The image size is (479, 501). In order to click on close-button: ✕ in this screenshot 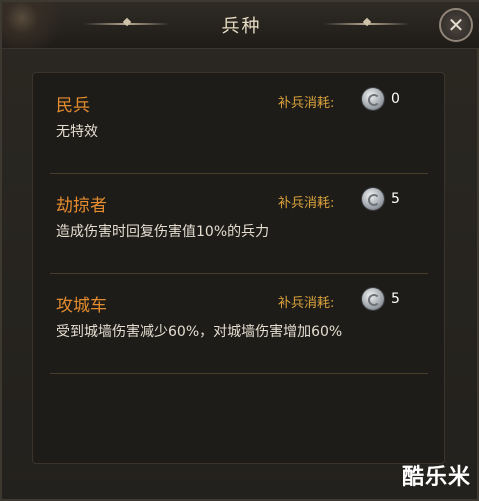, I will do `click(456, 25)`.